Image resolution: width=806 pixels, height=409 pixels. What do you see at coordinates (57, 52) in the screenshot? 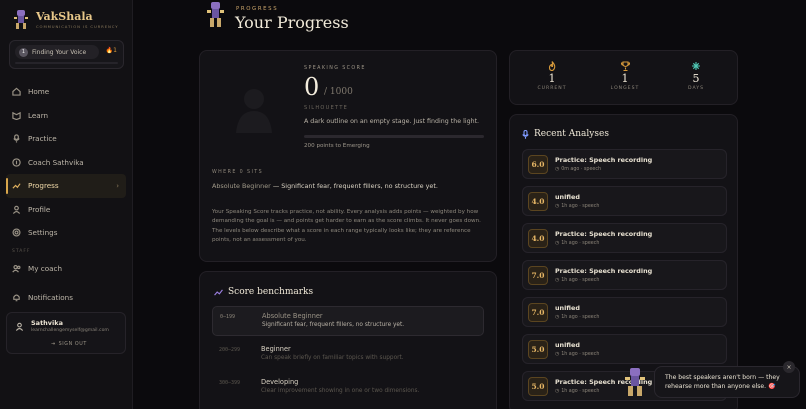
I see `level-pill: 1 Finding Your Voice` at bounding box center [57, 52].